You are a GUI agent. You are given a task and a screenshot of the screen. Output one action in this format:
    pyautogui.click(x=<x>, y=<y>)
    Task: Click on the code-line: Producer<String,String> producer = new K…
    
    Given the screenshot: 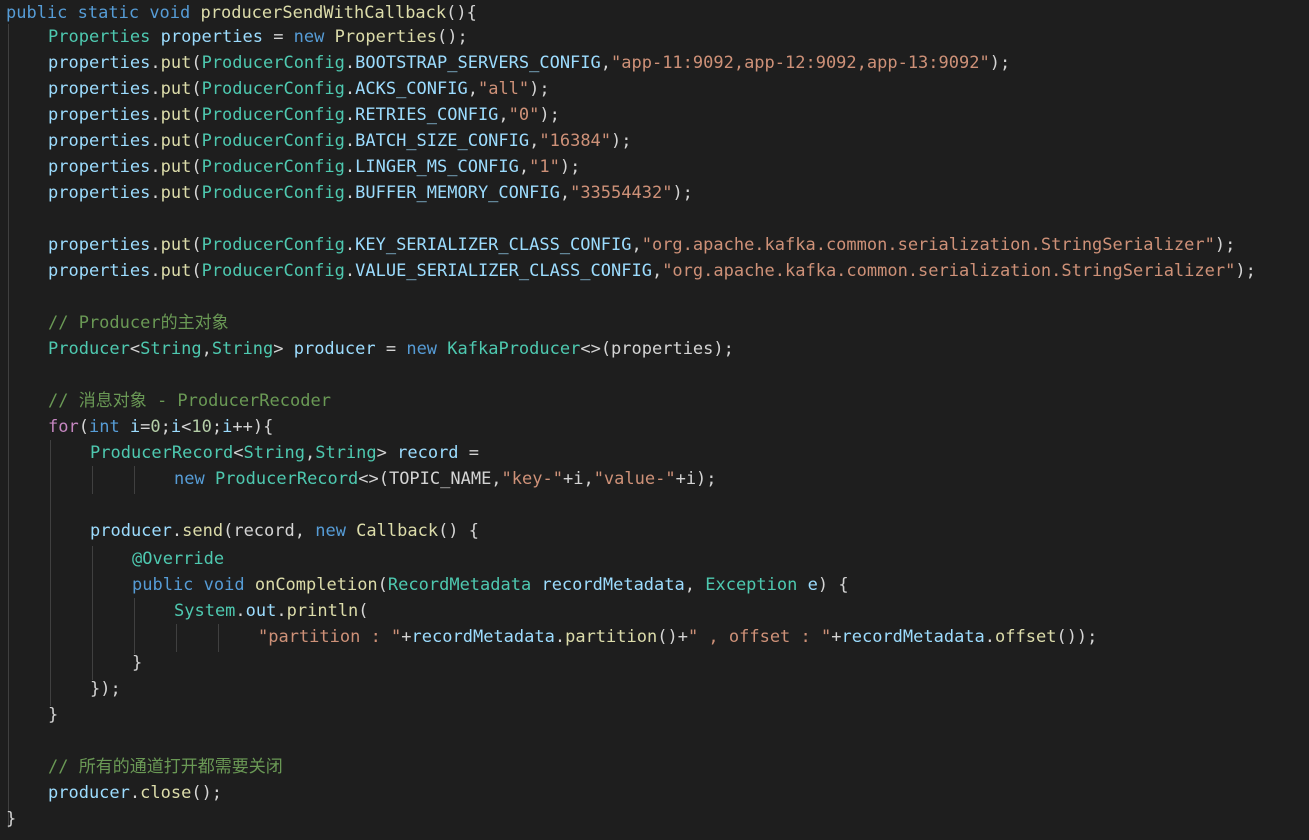 What is the action you would take?
    pyautogui.click(x=391, y=349)
    